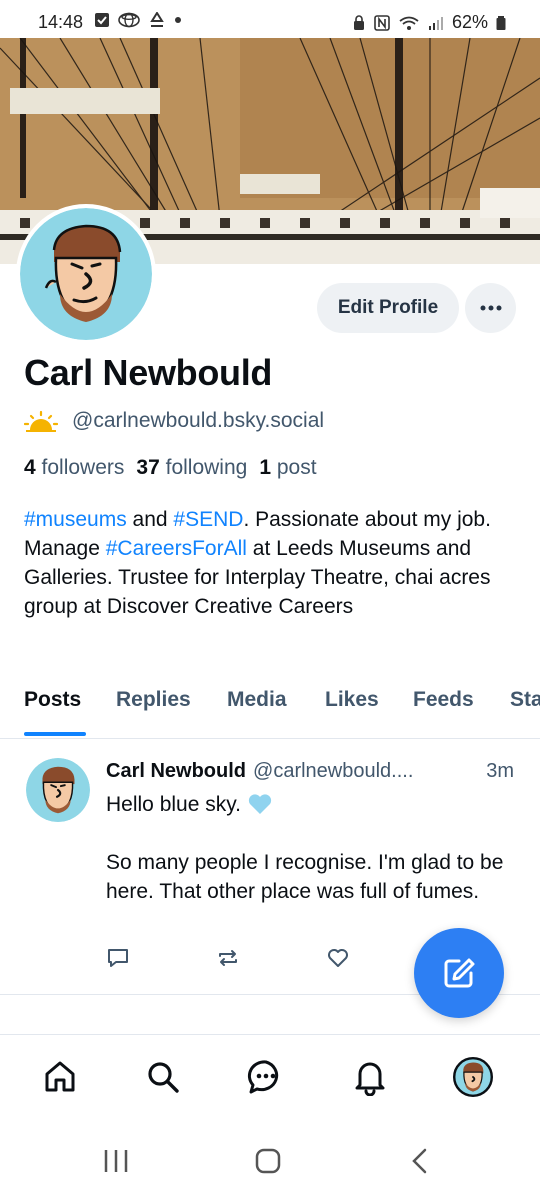 The width and height of the screenshot is (540, 1200). I want to click on handle-row: @carlnewbould.bsky.social, so click(174, 421).